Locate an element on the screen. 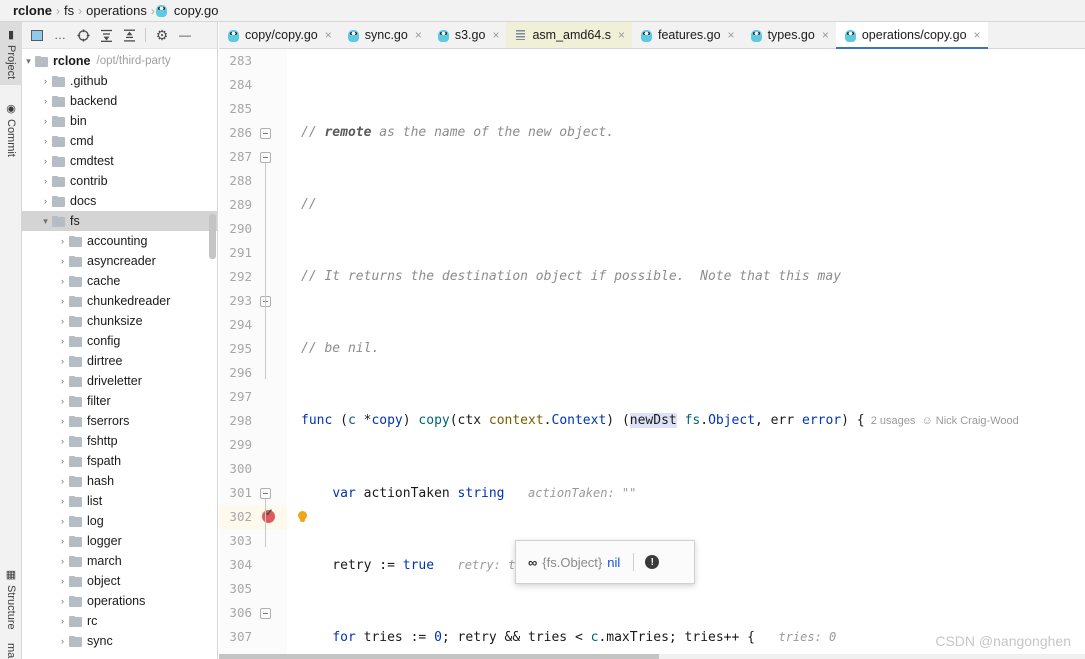 The image size is (1085, 659). settings-gear-icon: ⚙ is located at coordinates (162, 35).